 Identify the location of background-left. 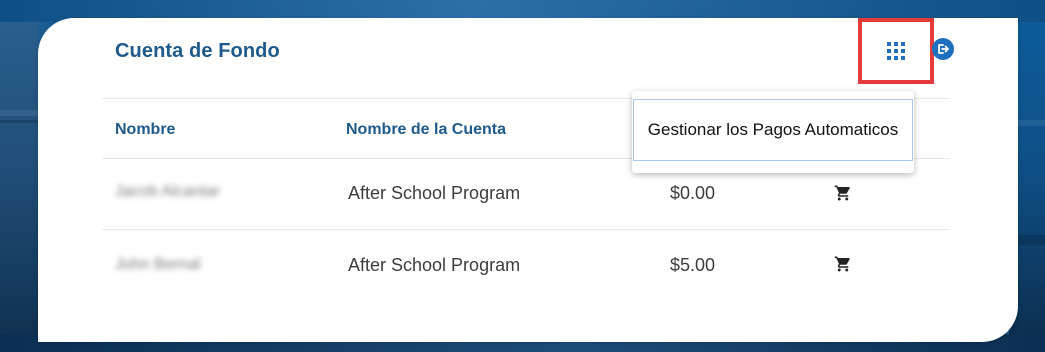
(19, 187).